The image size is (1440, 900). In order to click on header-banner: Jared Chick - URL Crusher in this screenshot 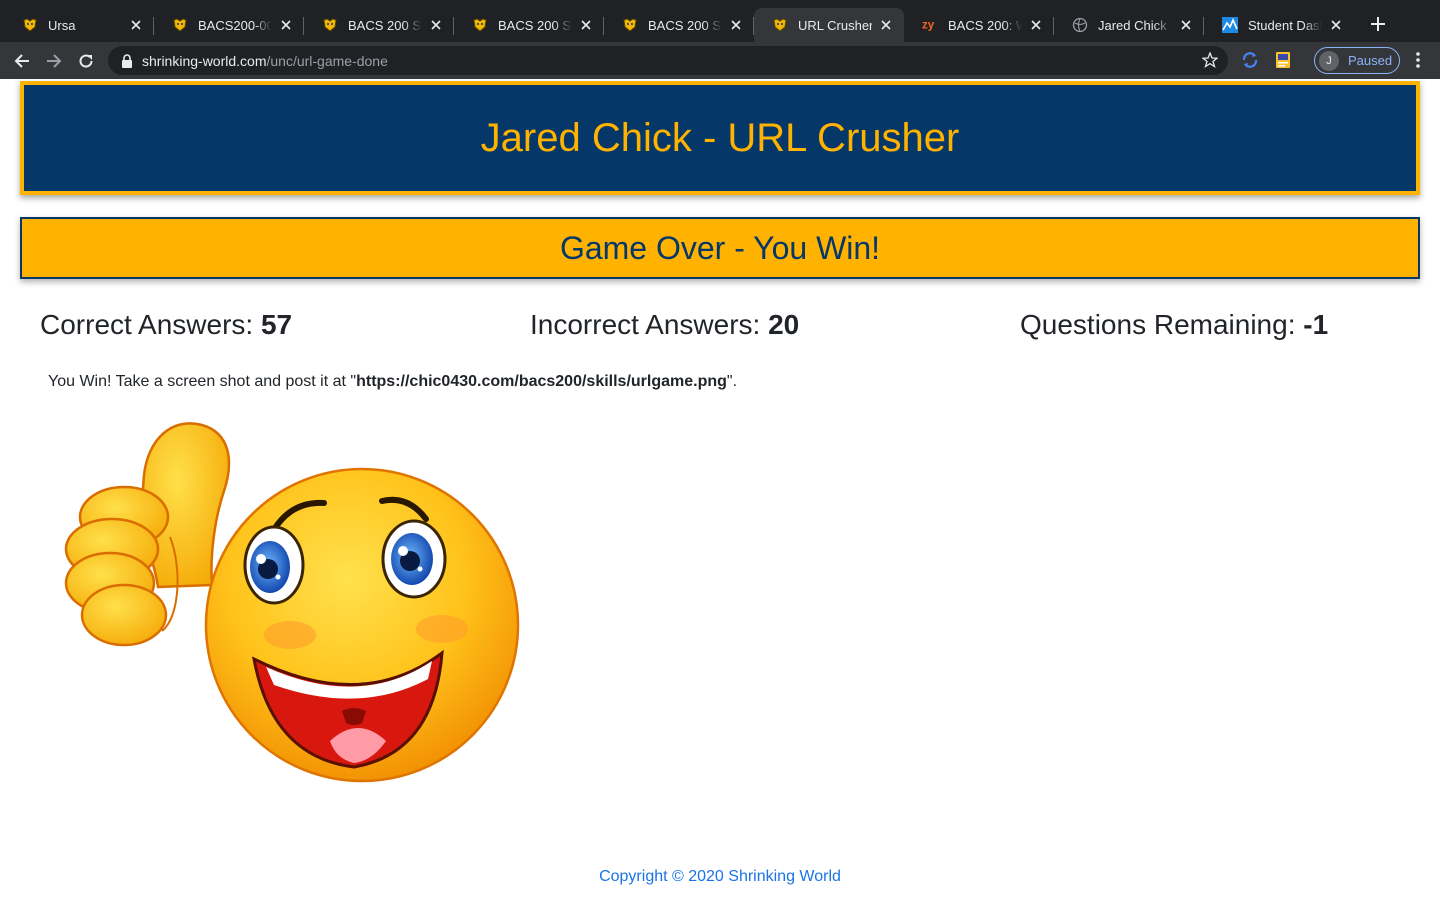, I will do `click(720, 138)`.